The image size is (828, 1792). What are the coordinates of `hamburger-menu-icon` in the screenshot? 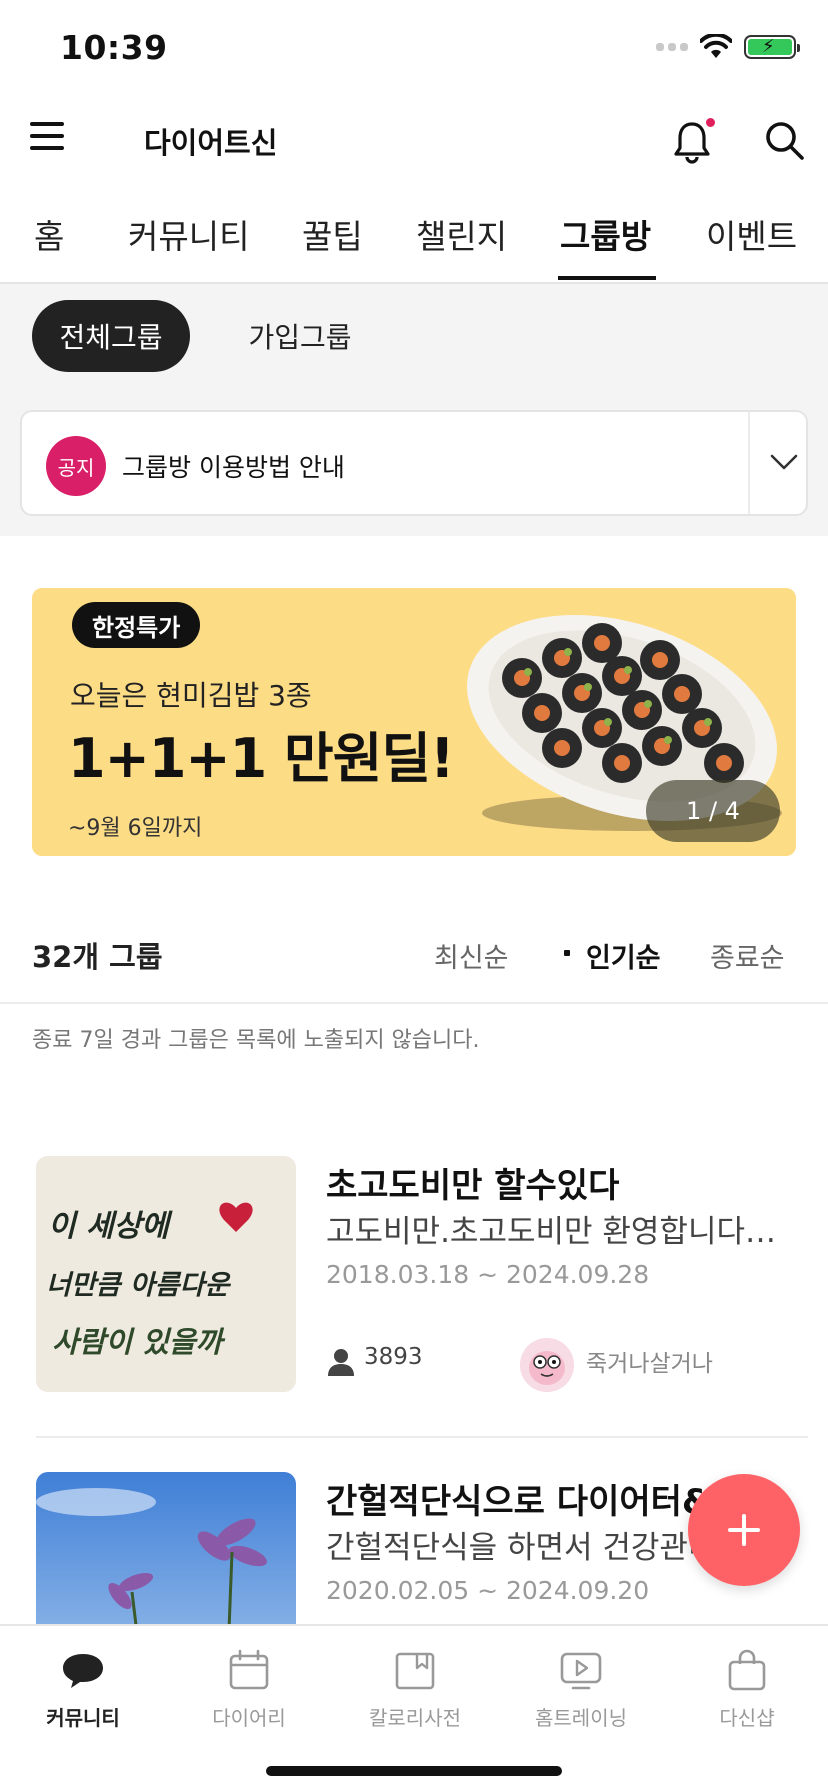 It's located at (47, 140).